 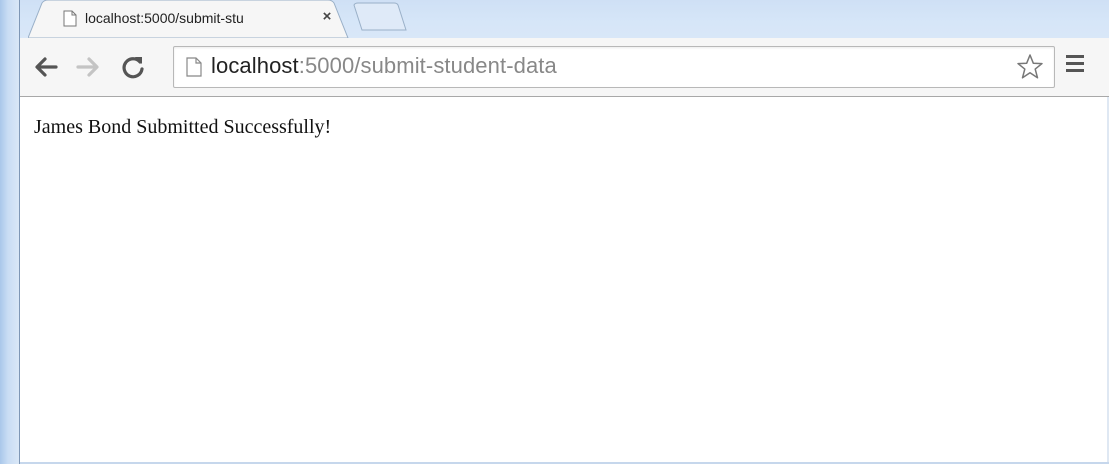 What do you see at coordinates (10, 232) in the screenshot?
I see `window-frame-left` at bounding box center [10, 232].